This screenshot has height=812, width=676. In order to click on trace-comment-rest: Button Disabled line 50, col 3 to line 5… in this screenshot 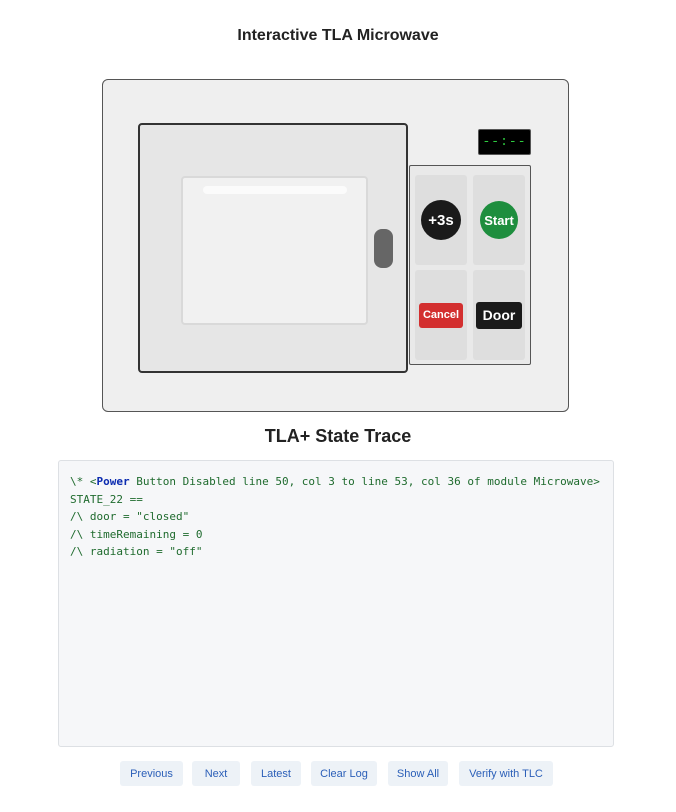, I will do `click(364, 481)`.